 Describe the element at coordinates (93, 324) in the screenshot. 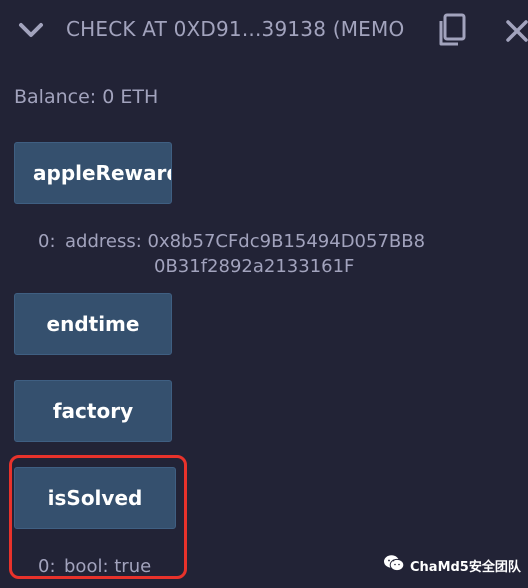

I see `function-button-endtime: endtime` at that location.